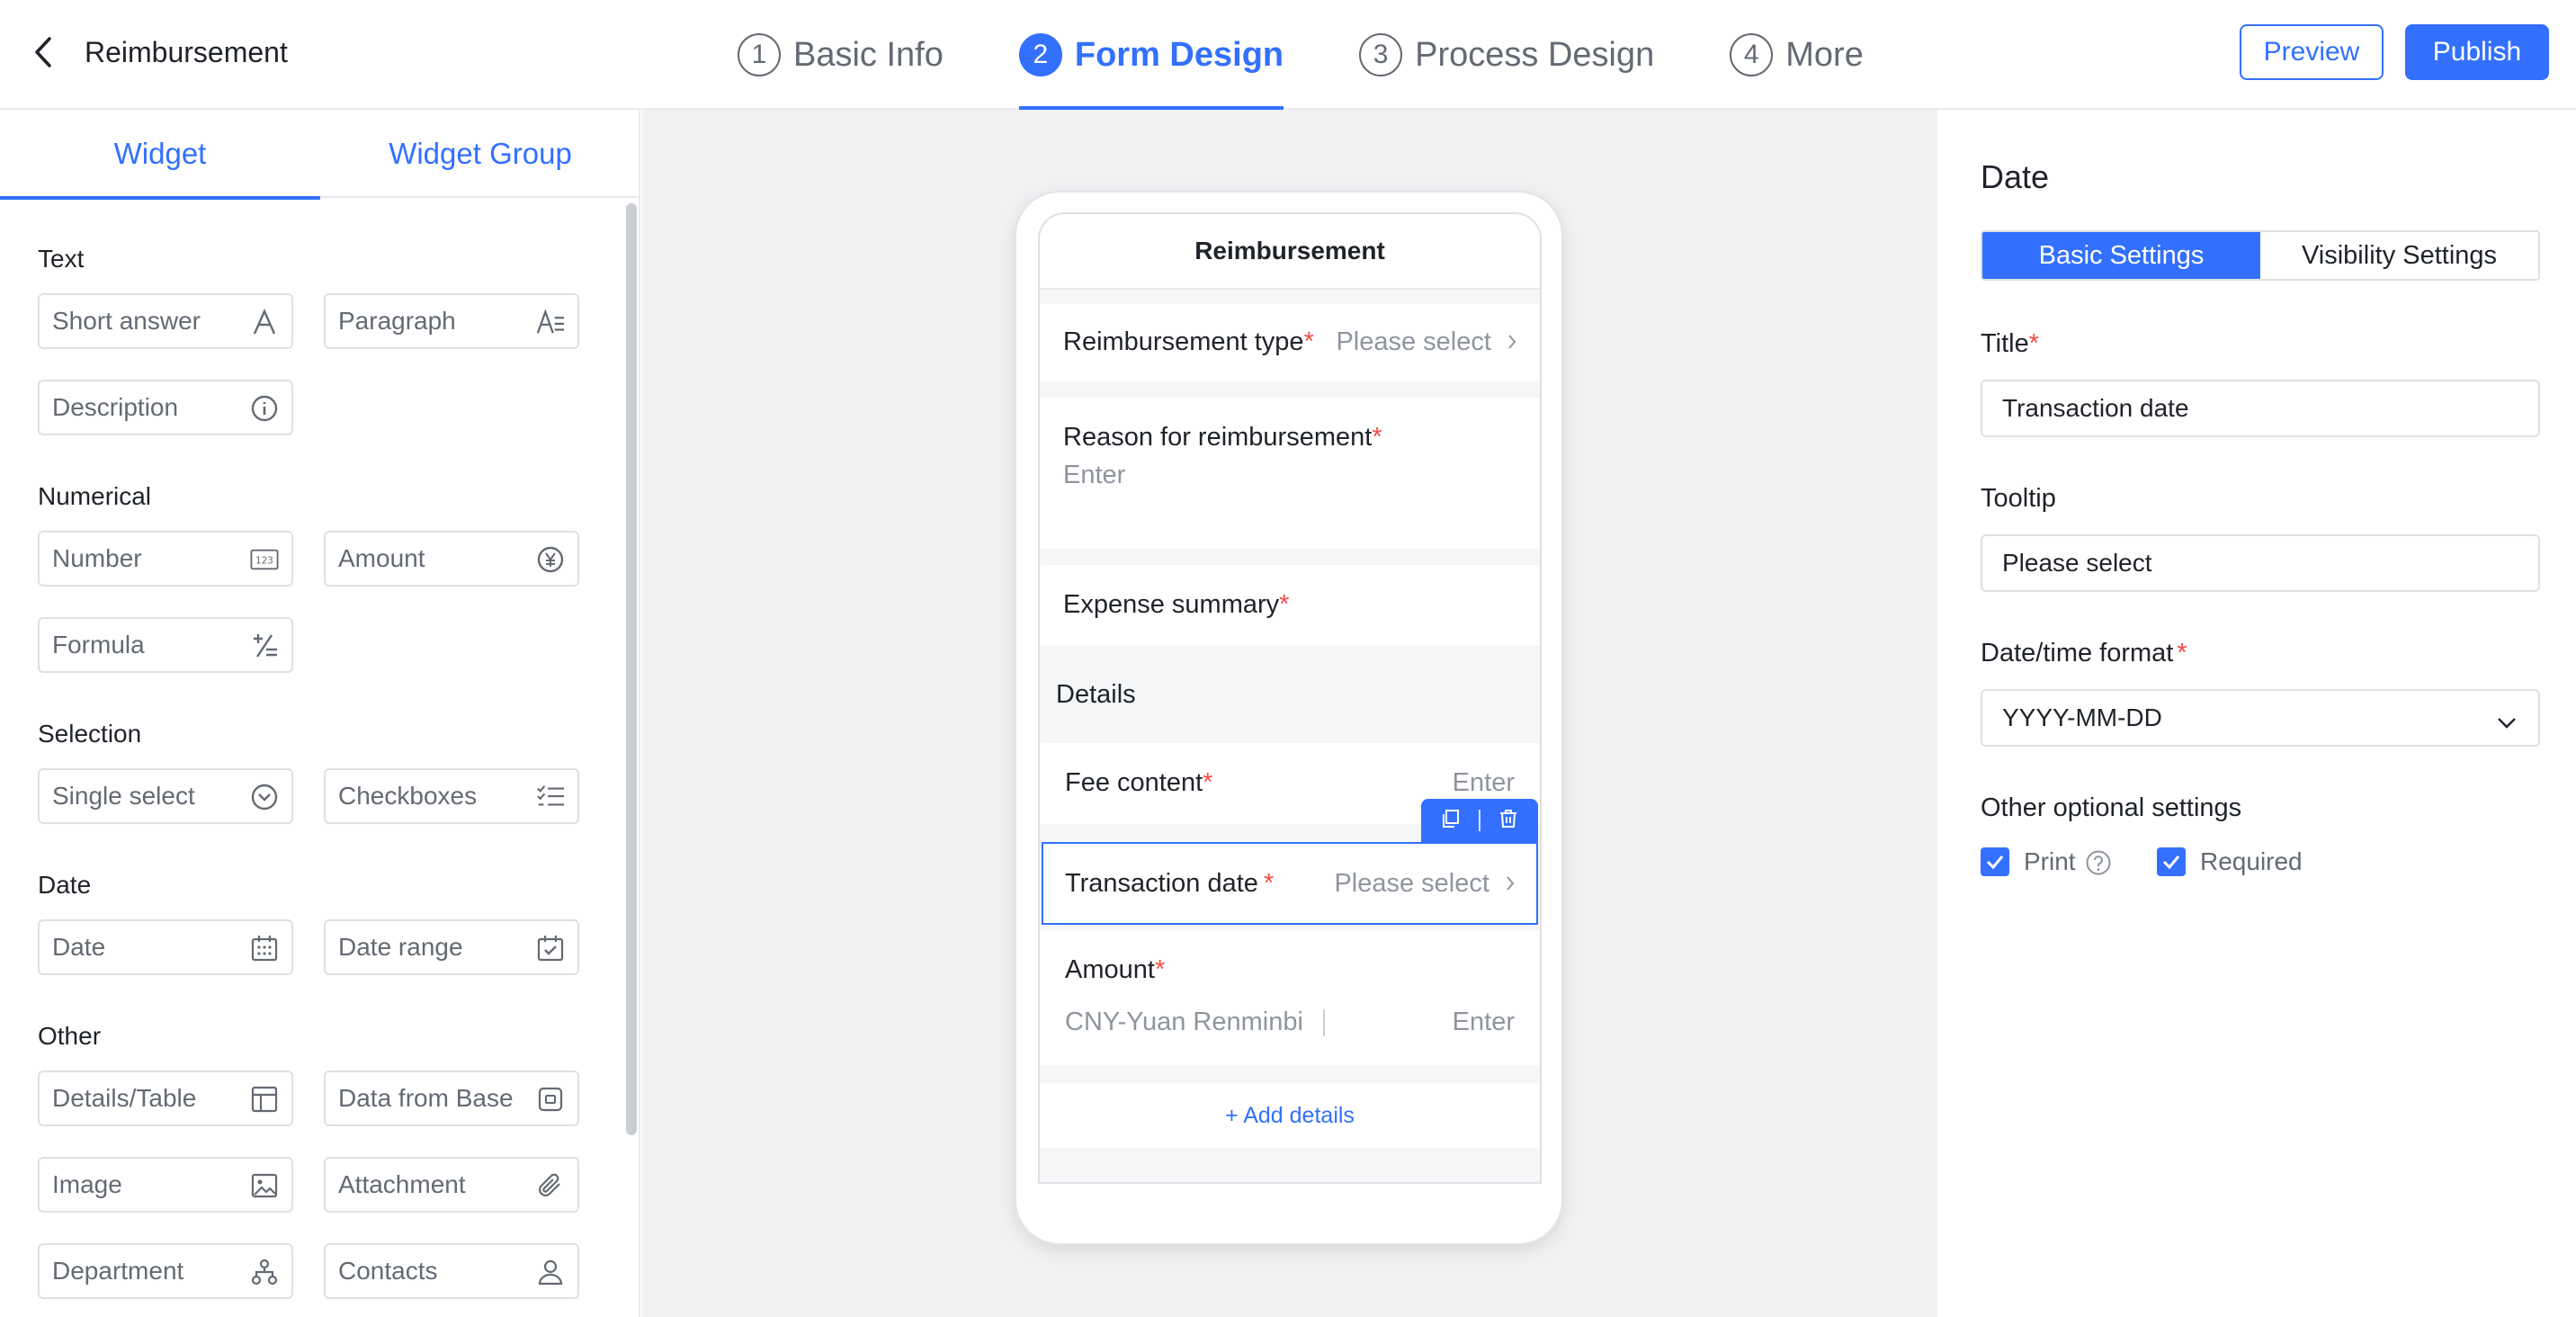 Image resolution: width=2576 pixels, height=1317 pixels. I want to click on tab-basic-settings: Basic Settings, so click(2121, 255).